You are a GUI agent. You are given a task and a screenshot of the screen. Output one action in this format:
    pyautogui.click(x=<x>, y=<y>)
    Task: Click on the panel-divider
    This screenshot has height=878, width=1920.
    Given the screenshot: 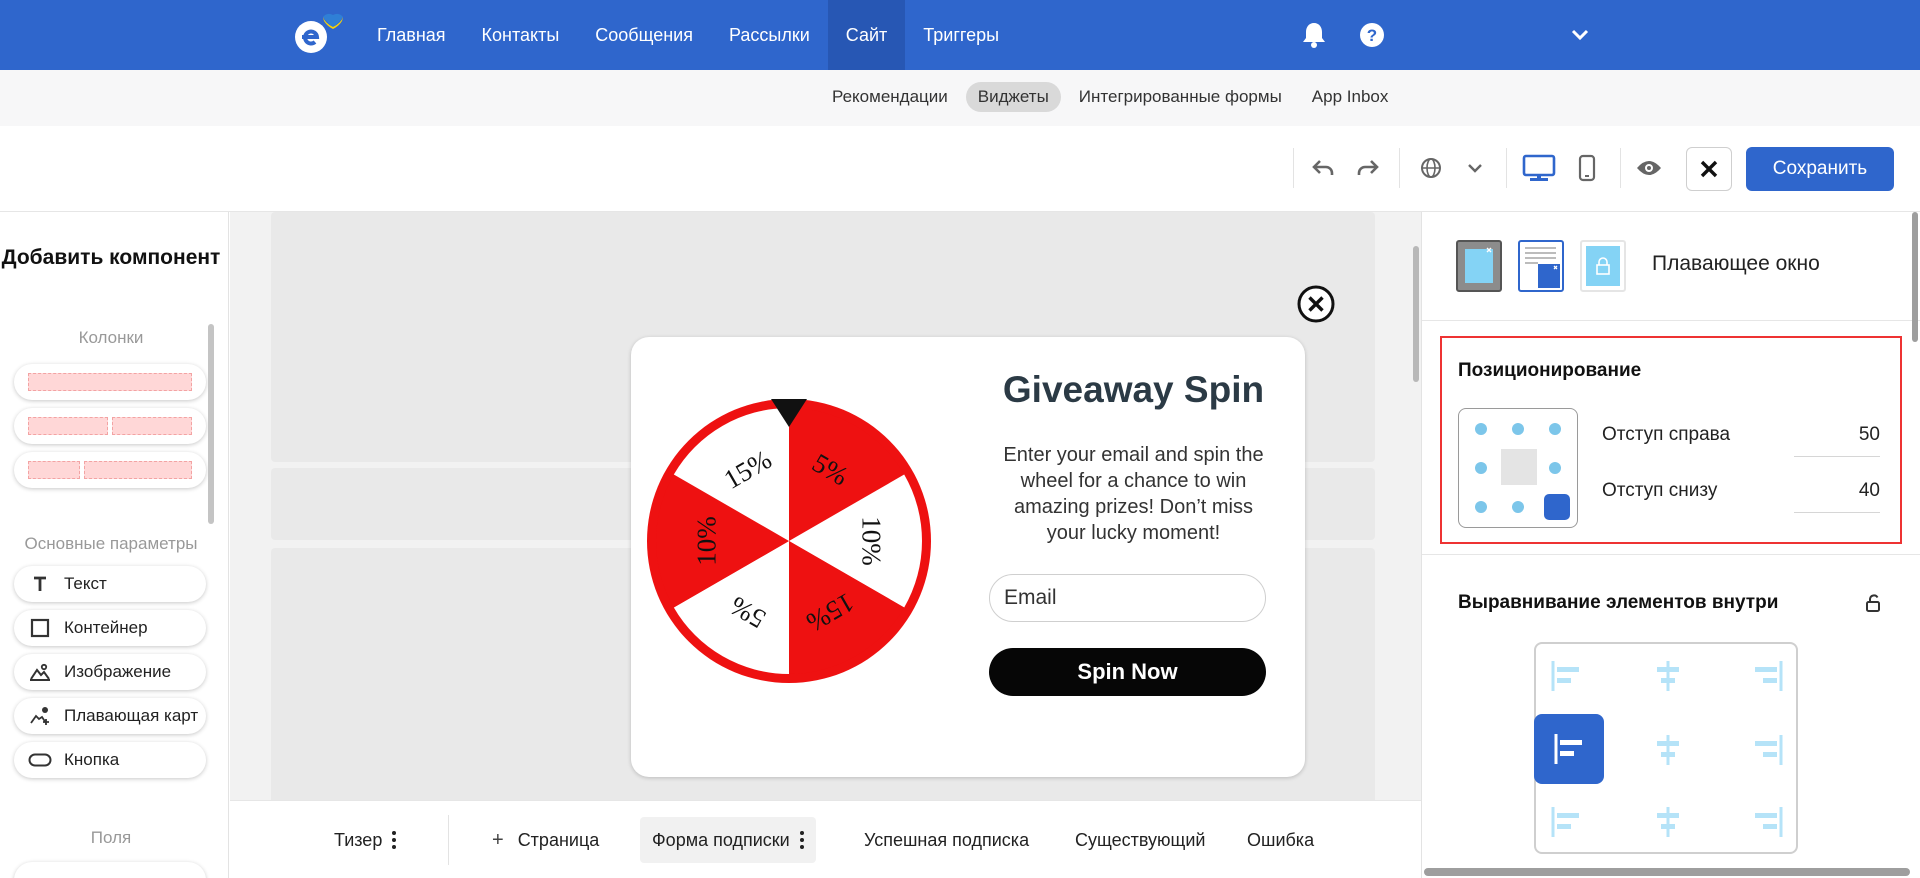 What is the action you would take?
    pyautogui.click(x=1671, y=554)
    